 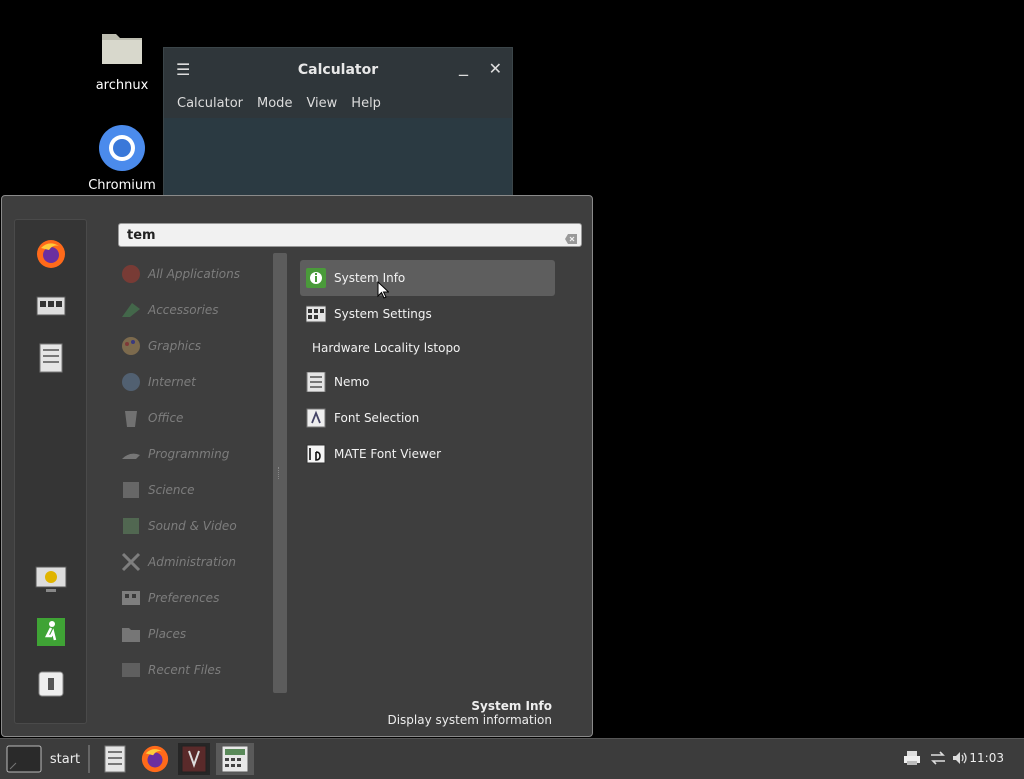 What do you see at coordinates (370, 278) in the screenshot?
I see `result-label: System Info` at bounding box center [370, 278].